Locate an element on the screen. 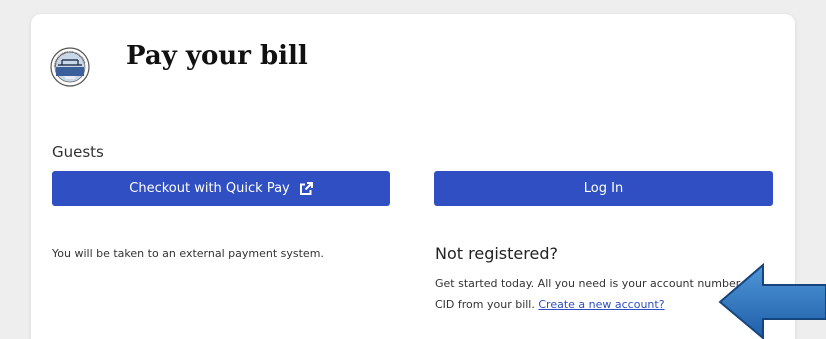 Image resolution: width=826 pixels, height=339 pixels. page-title: Pay your bill is located at coordinates (217, 56).